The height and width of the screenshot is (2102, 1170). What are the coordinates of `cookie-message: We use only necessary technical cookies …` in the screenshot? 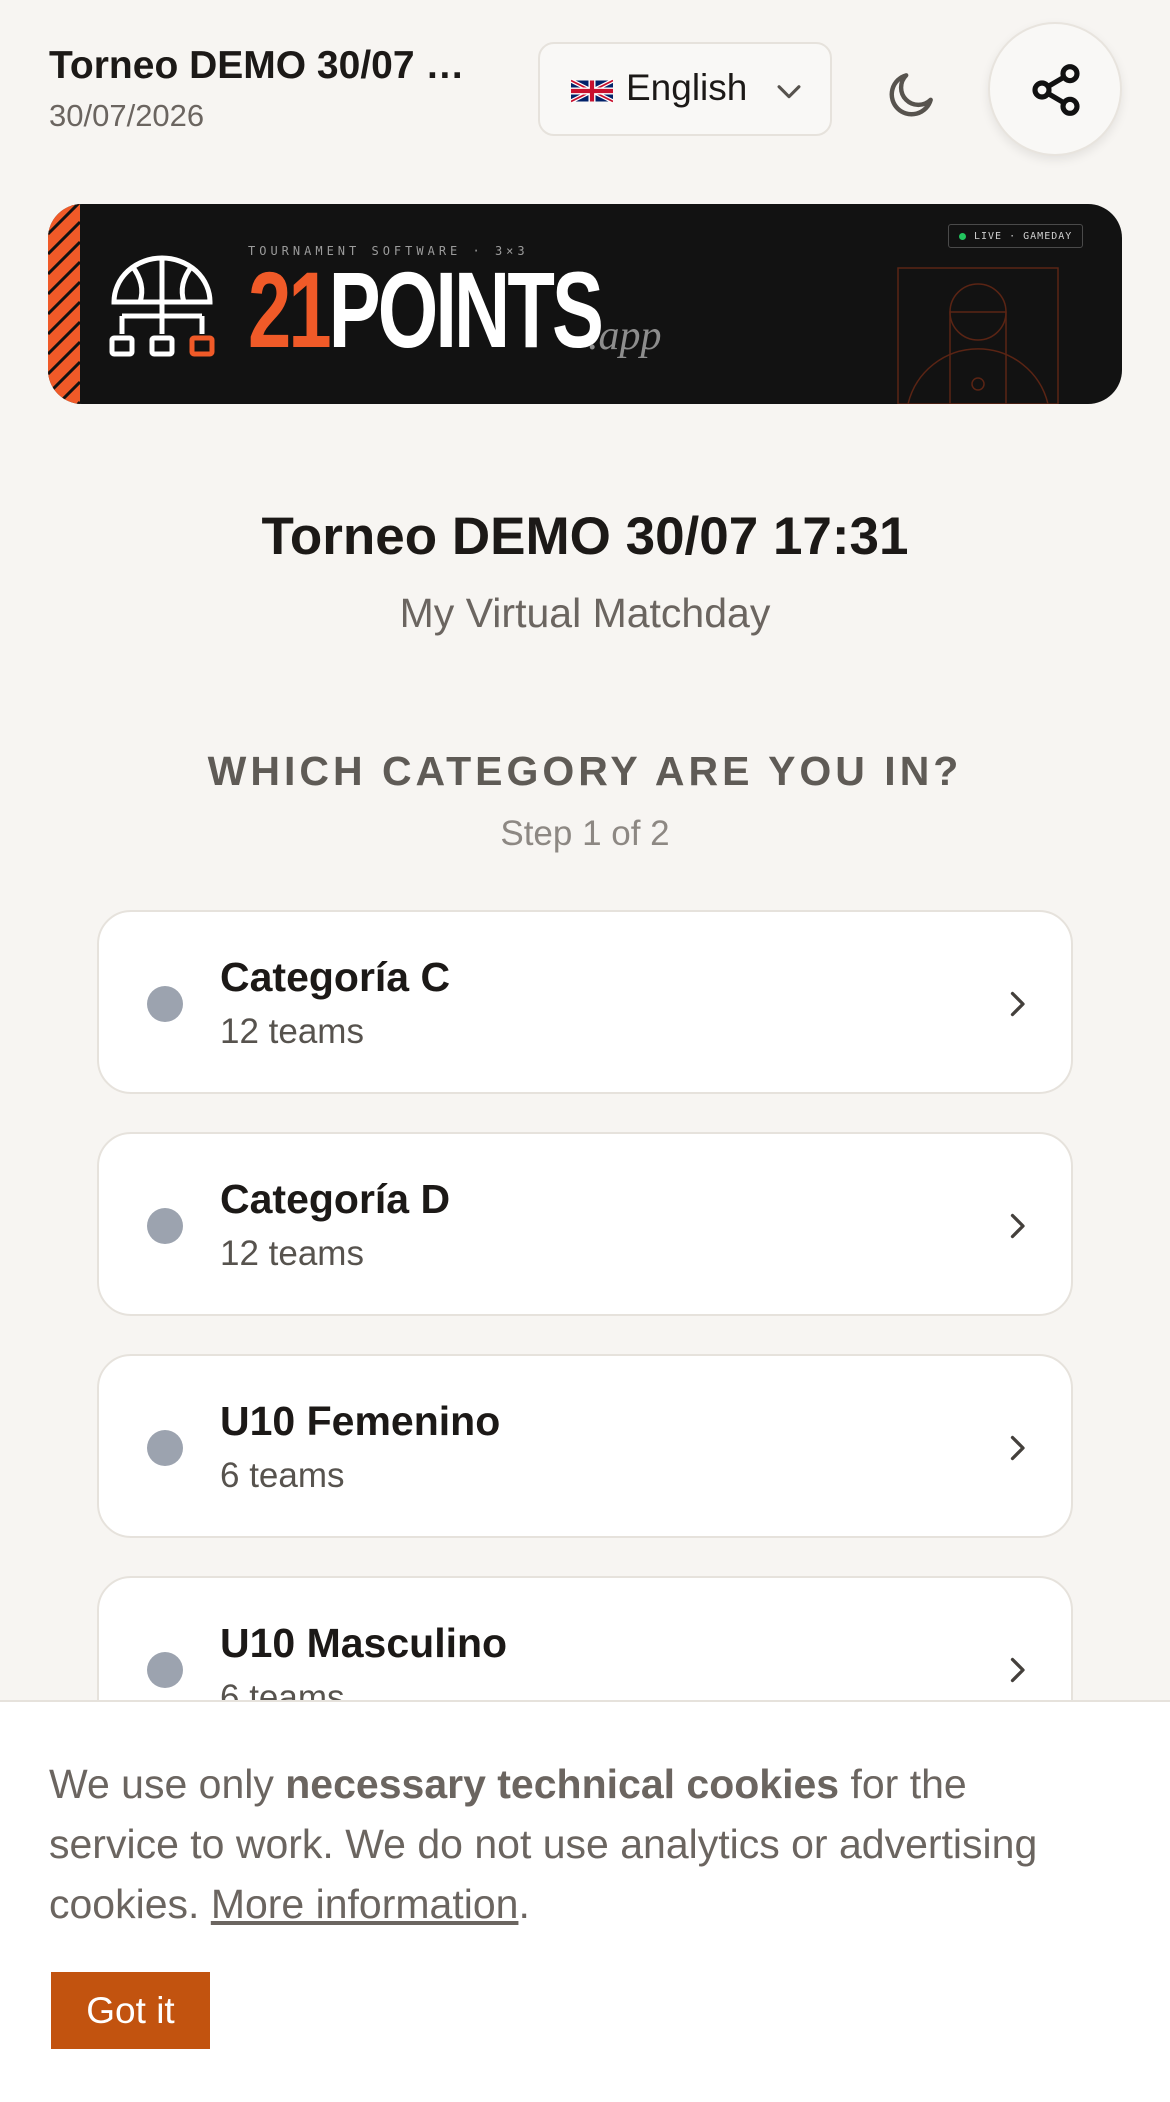 It's located at (559, 1844).